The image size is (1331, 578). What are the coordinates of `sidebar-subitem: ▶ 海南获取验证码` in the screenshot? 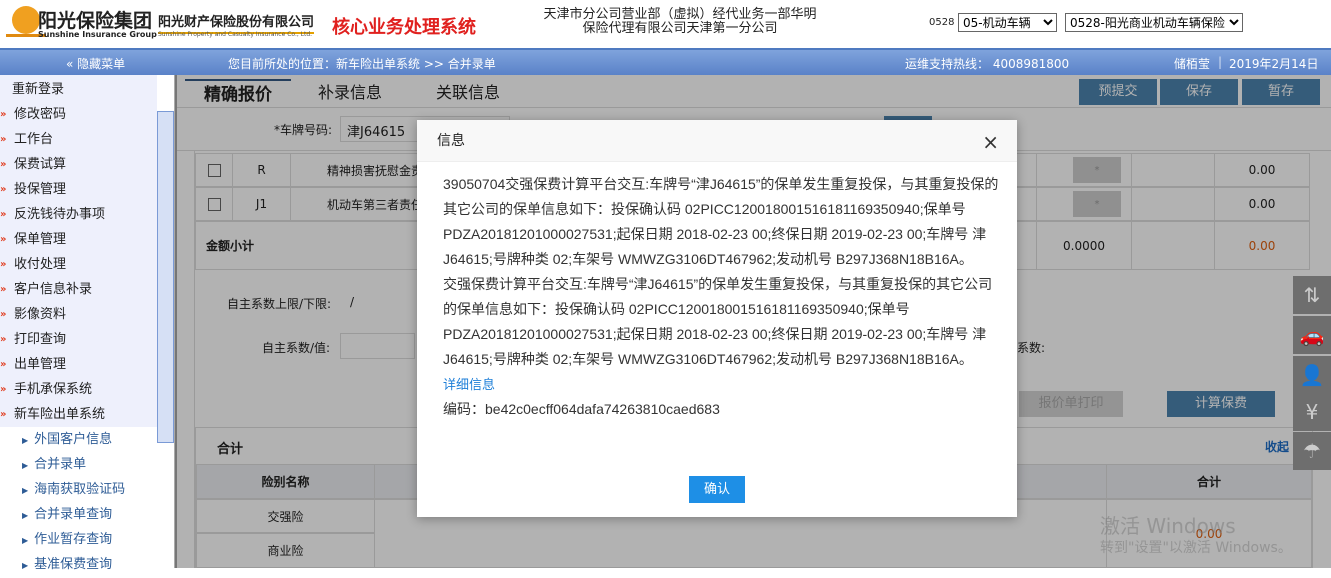 It's located at (73, 489).